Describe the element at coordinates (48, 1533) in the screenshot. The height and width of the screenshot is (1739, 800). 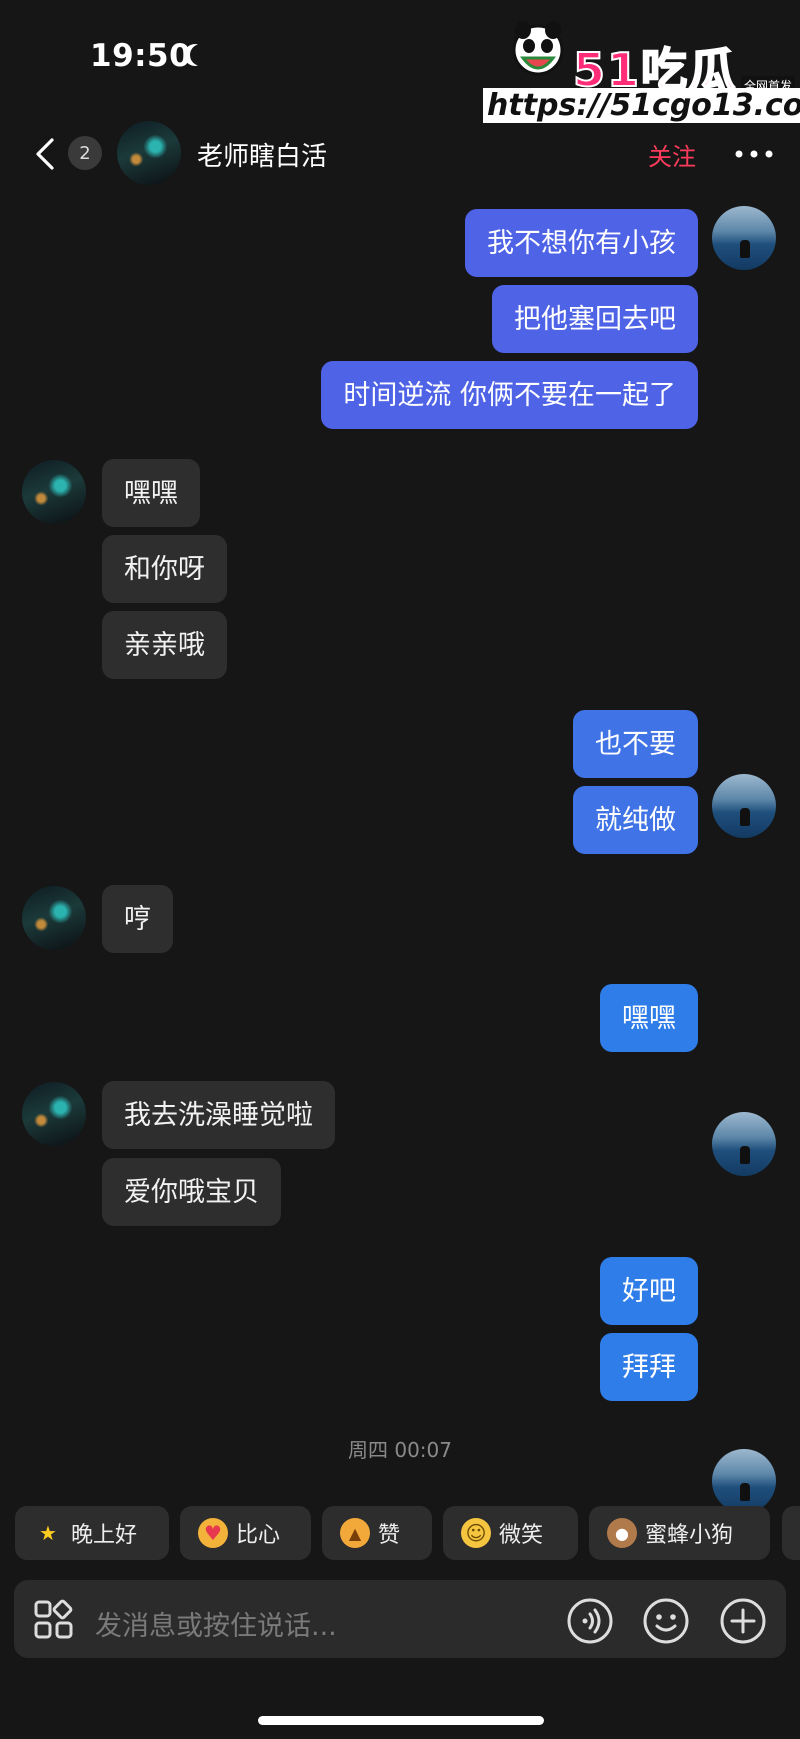
I see `star-icon: ★` at that location.